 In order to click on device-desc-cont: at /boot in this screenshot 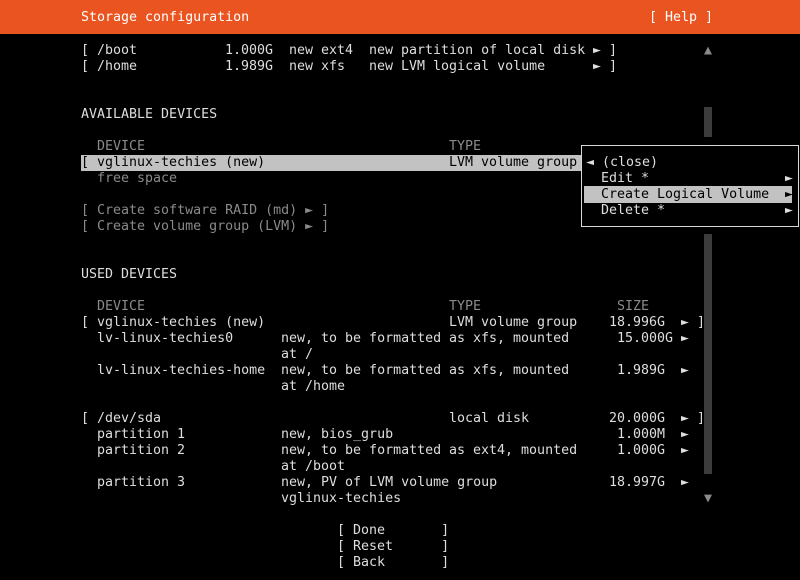, I will do `click(313, 466)`.